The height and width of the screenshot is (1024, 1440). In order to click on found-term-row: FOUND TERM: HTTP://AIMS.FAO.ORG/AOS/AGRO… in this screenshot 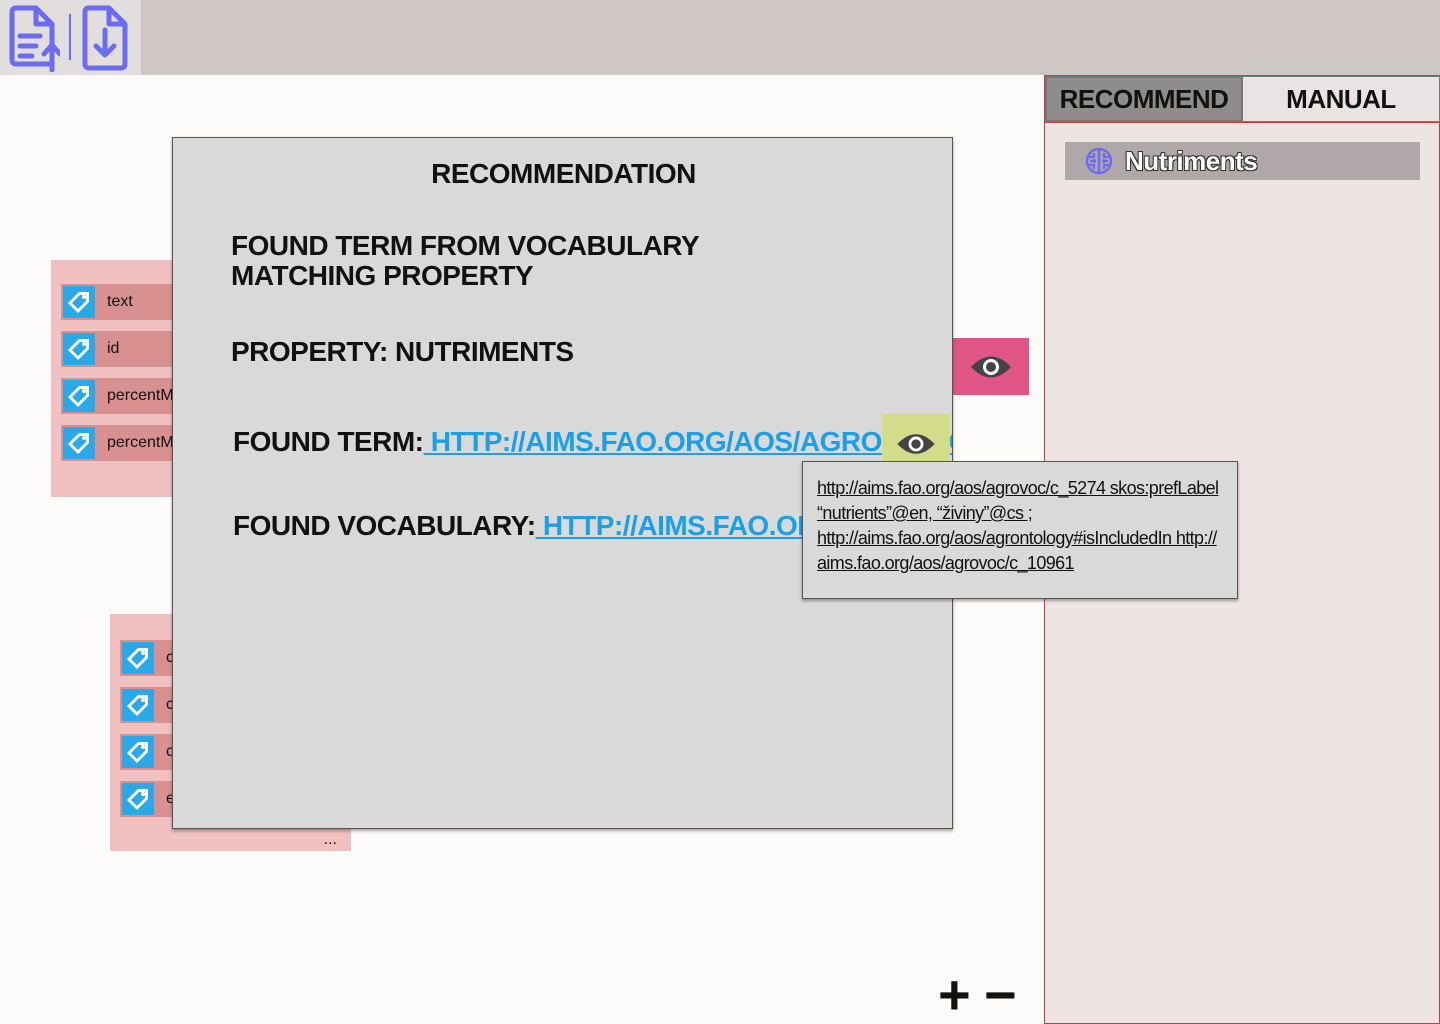, I will do `click(592, 442)`.